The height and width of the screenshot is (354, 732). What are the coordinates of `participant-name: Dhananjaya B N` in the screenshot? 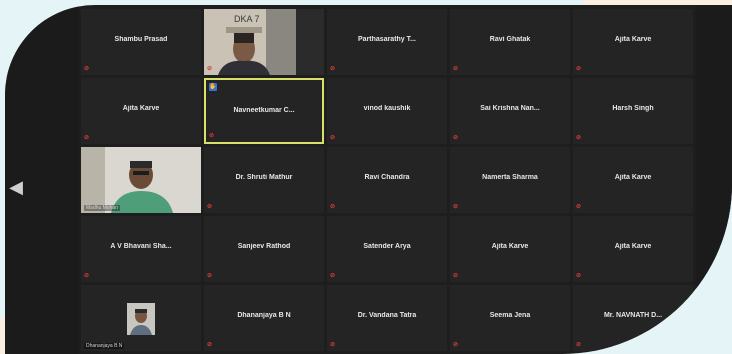 It's located at (264, 315).